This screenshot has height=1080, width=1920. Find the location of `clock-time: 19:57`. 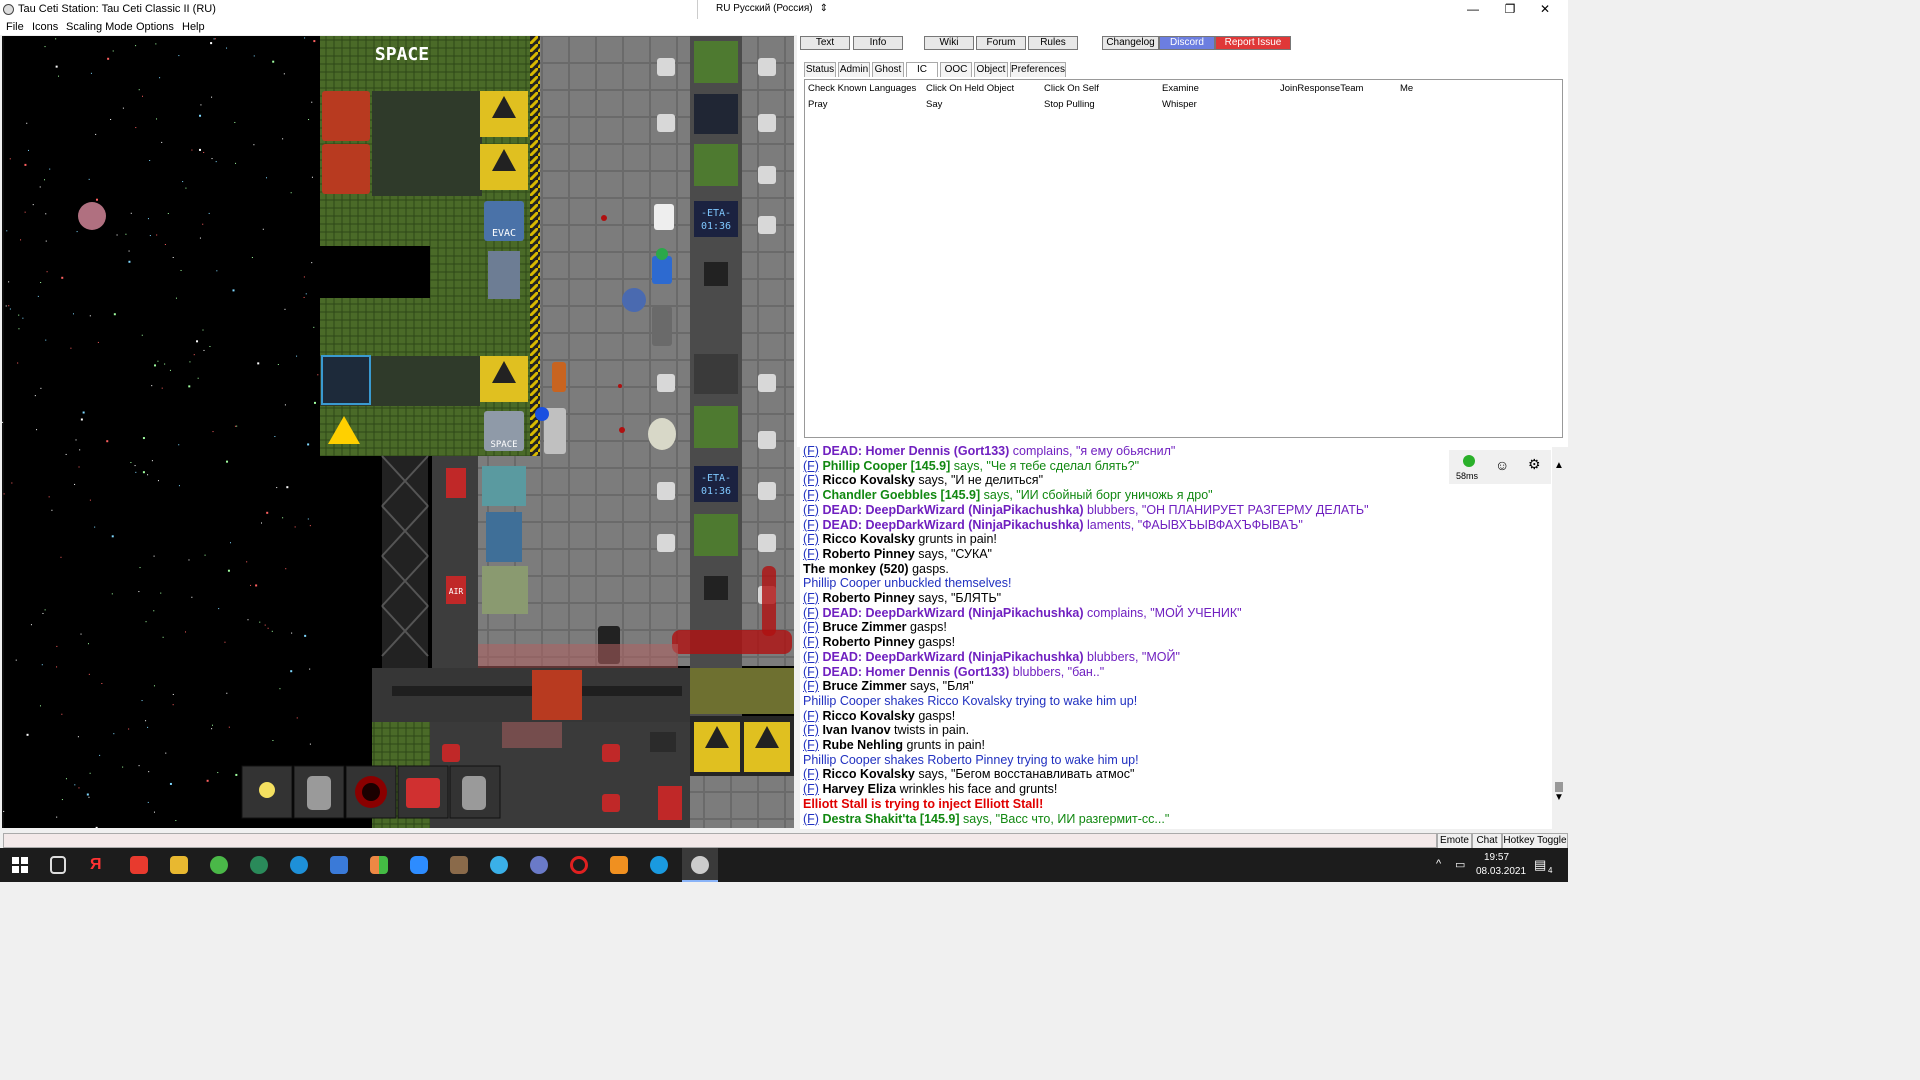

clock-time: 19:57 is located at coordinates (1496, 857).